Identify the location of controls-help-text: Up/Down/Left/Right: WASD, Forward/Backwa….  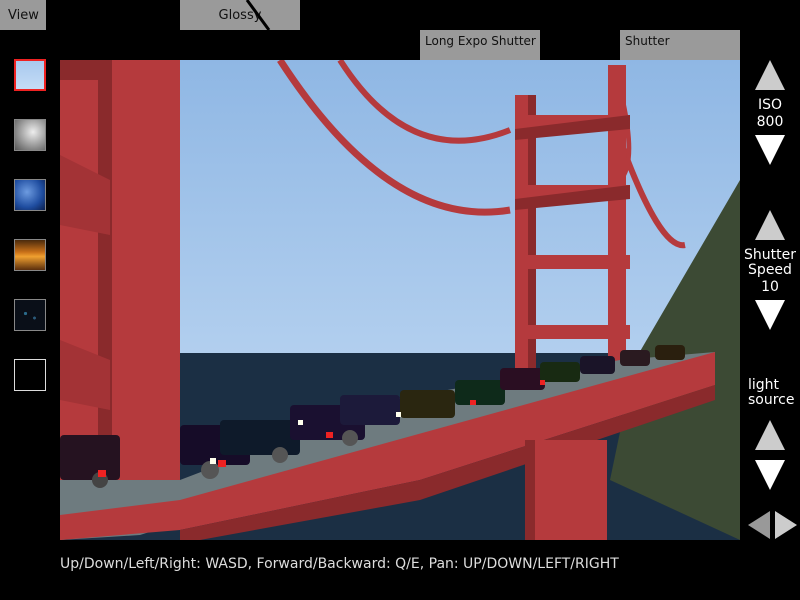
(339, 564).